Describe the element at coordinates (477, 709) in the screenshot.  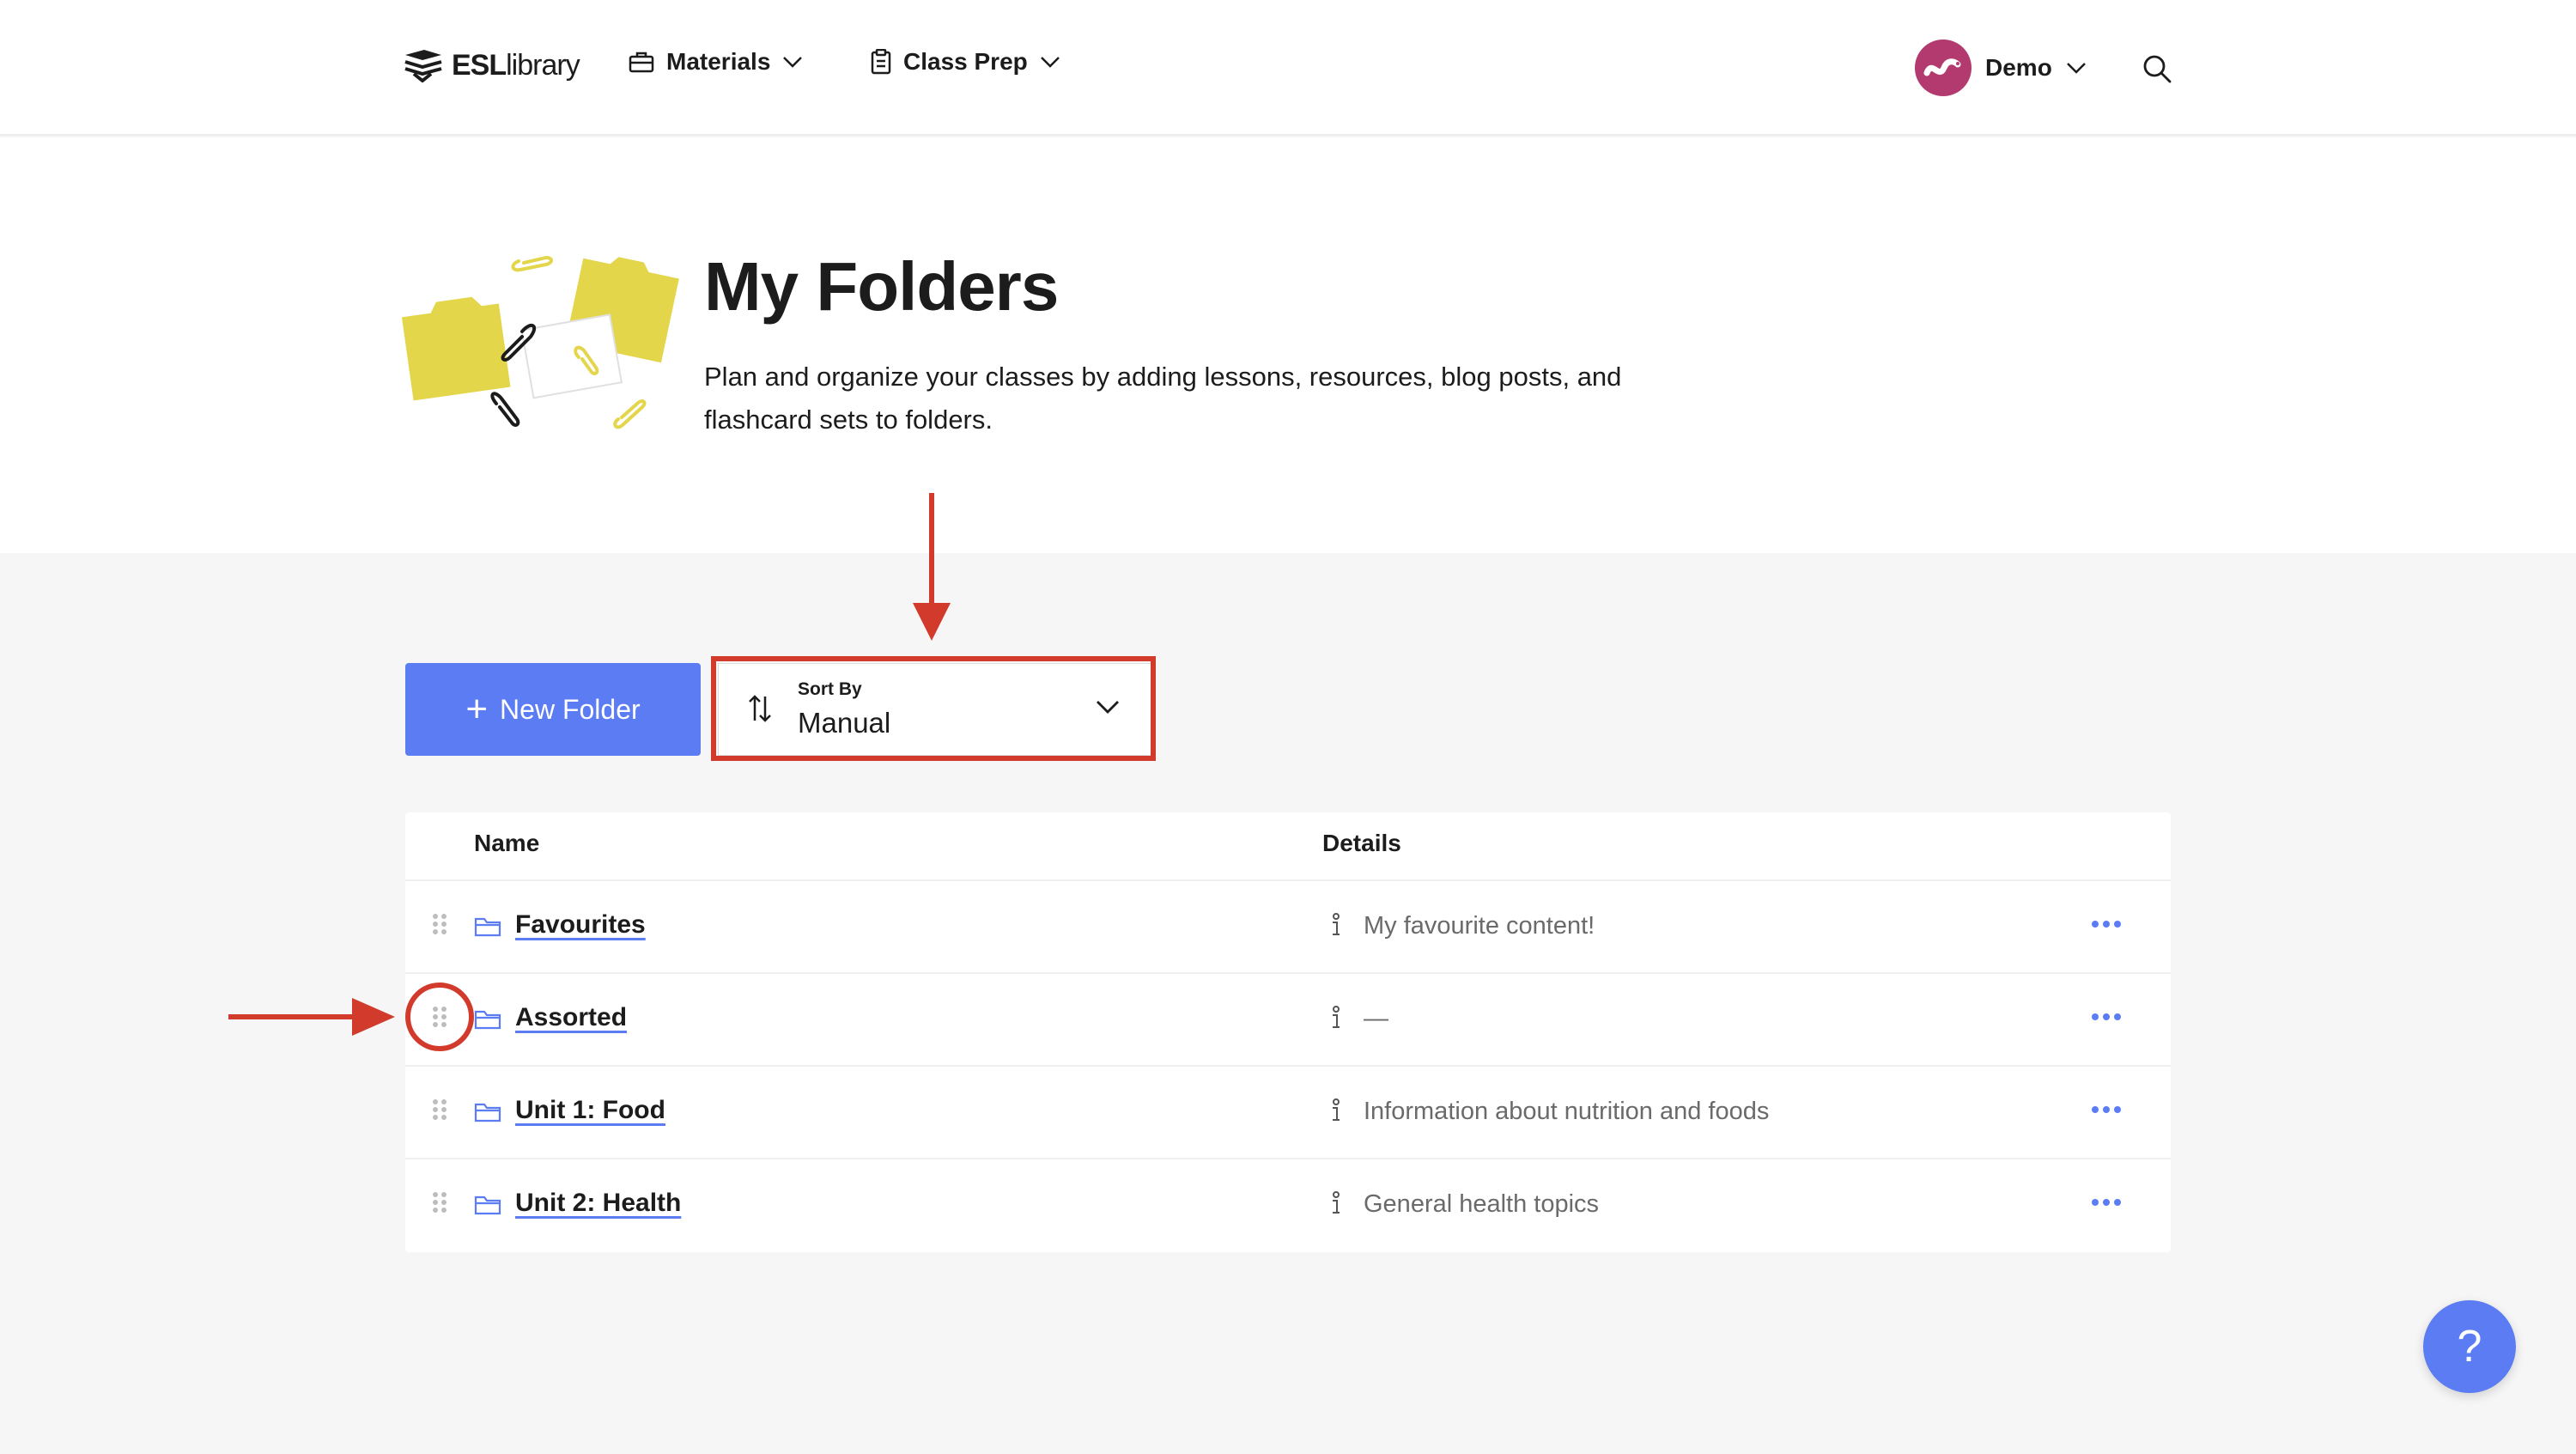
I see `plus-icon: +` at that location.